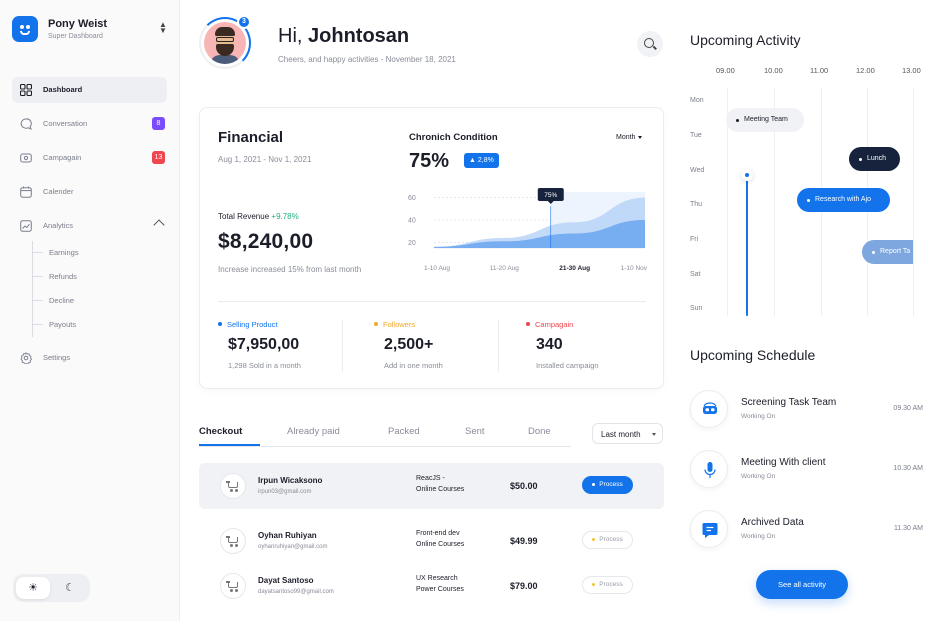 The width and height of the screenshot is (944, 621). I want to click on customer-email: dayatsantoso99@gmail.com, so click(296, 592).